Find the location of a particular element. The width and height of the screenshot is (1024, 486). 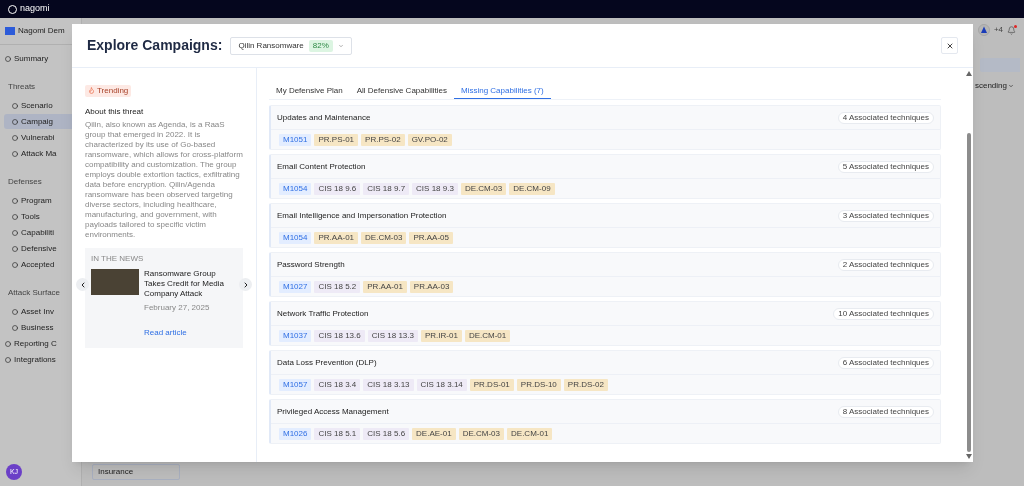

about-text: Qilin, also known as Agenda, is a RaaS group that emerged in 2022. It is characterized by its use of Go-based ransomware, which allows for cross-platform compatibility and customization. The group employs double extortion tactics, exfiltrating data before encryption. Qilin/Agenda ransomware has been observed targeting diverse sectors, including healthcare, manufacturing, and government, with payloads tailored to specific victim environments. is located at coordinates (164, 180).